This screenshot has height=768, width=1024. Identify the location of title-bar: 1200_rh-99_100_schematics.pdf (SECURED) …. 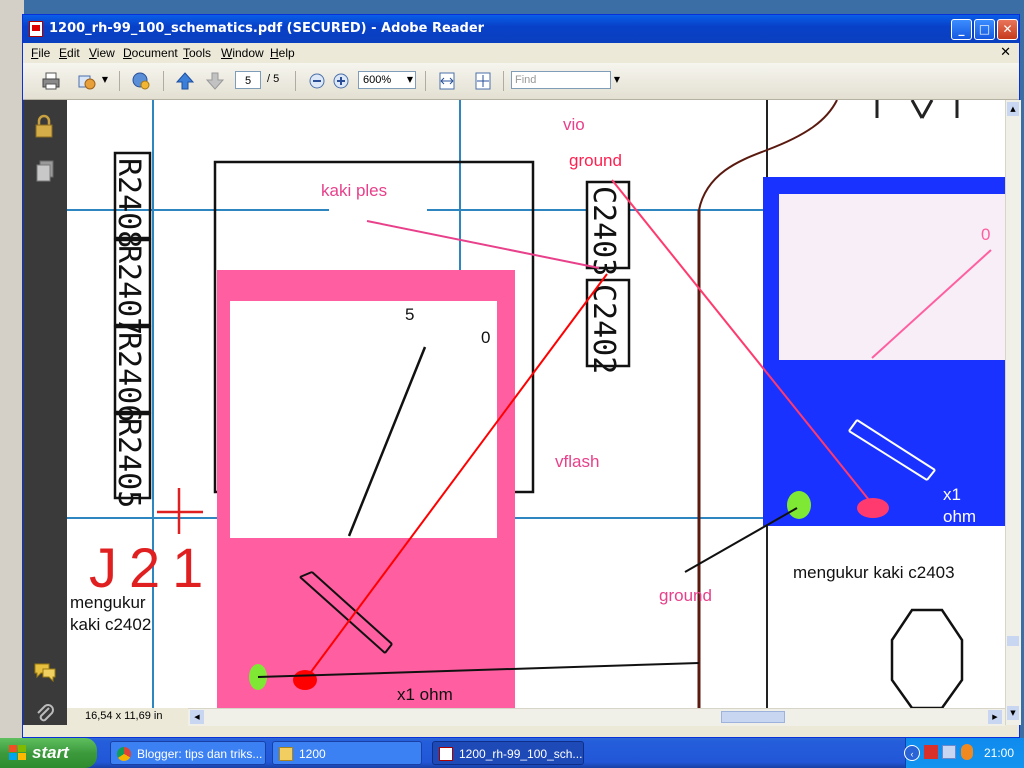
(521, 29).